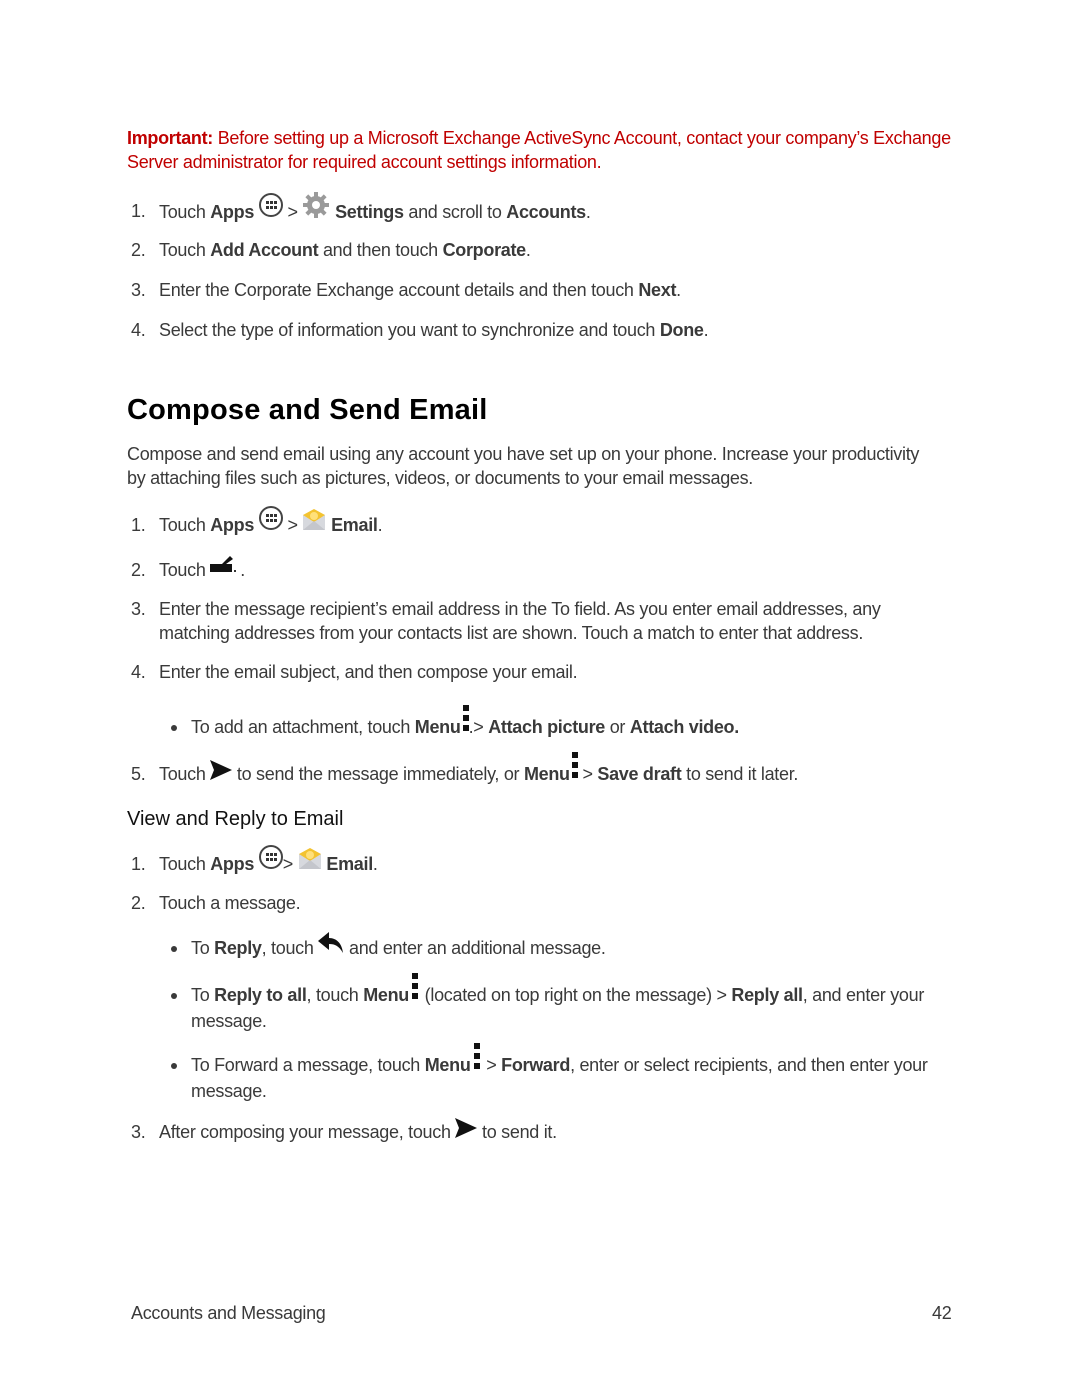  I want to click on view-step-2: 2. Touch a message., so click(216, 903).